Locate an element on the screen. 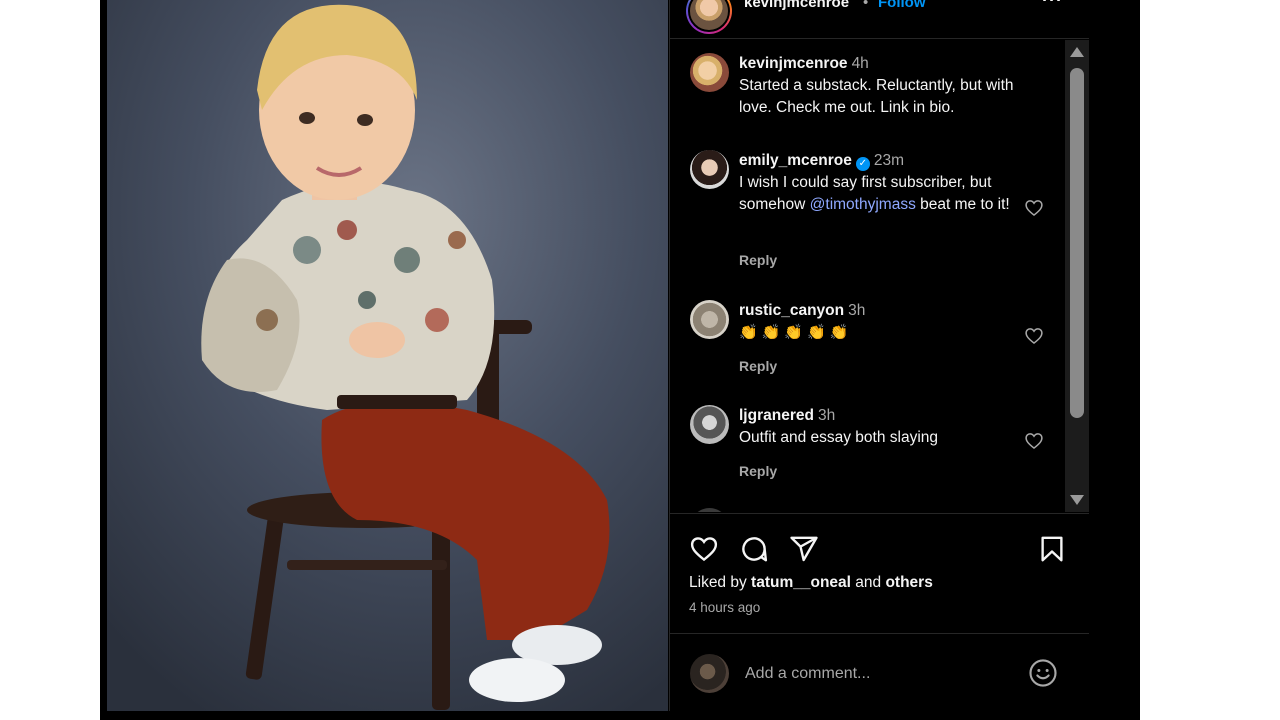  liker-username: tatum__oneal is located at coordinates (801, 582).